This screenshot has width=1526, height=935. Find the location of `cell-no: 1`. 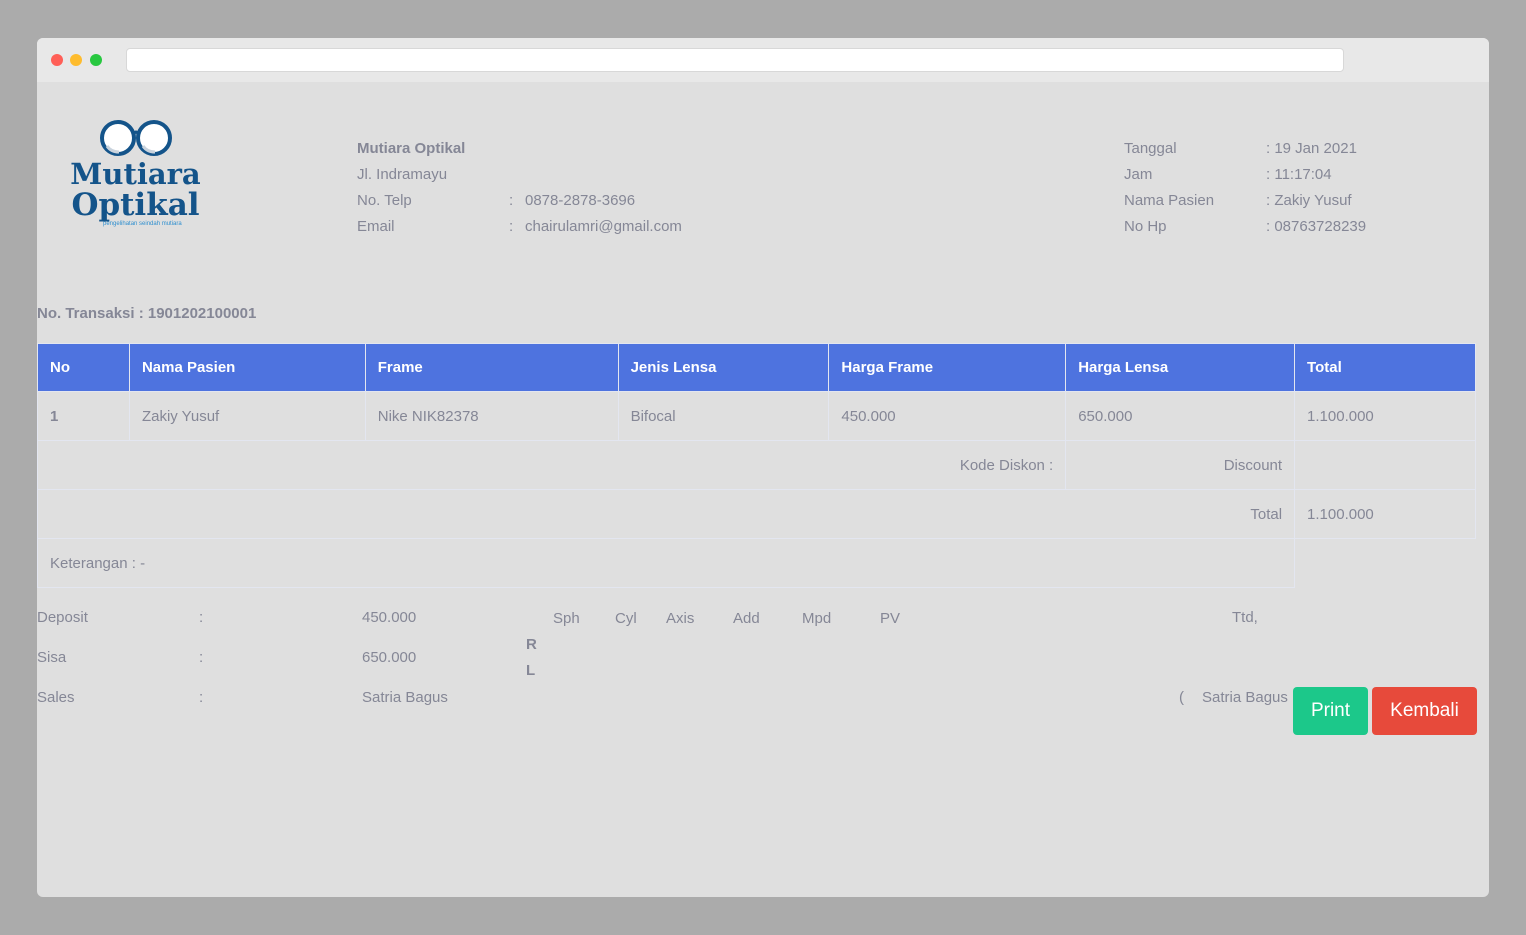

cell-no: 1 is located at coordinates (83, 416).